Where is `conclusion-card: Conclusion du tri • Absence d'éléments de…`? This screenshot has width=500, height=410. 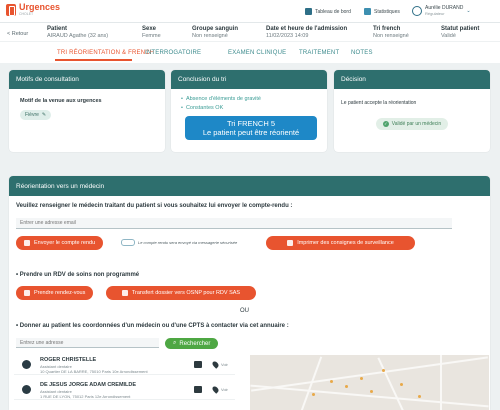 conclusion-card: Conclusion du tri • Absence d'éléments de… is located at coordinates (249, 111).